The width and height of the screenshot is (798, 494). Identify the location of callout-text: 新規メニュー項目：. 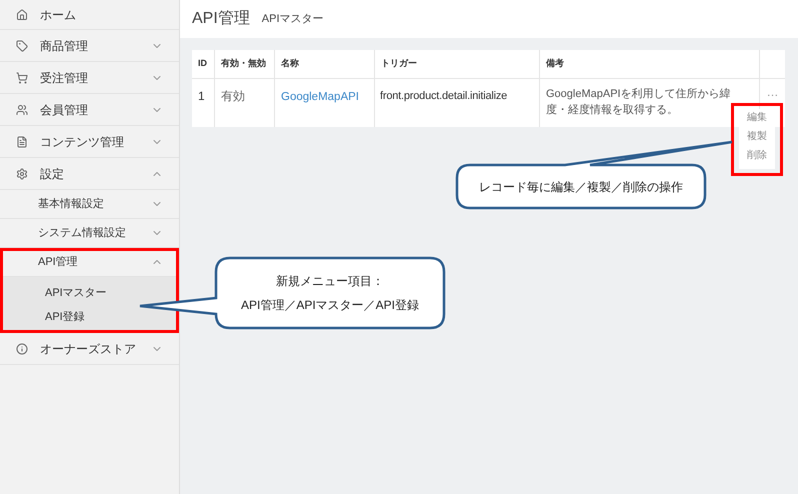
(330, 281).